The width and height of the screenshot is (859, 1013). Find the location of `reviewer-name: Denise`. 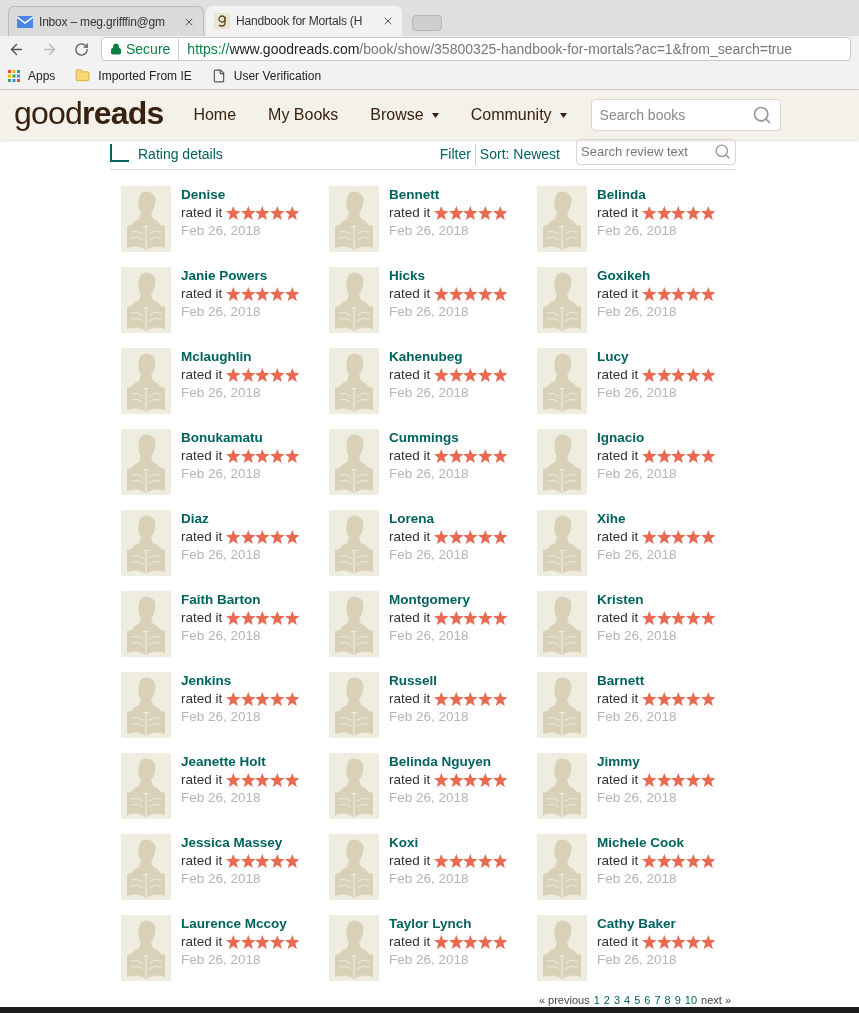

reviewer-name: Denise is located at coordinates (240, 195).